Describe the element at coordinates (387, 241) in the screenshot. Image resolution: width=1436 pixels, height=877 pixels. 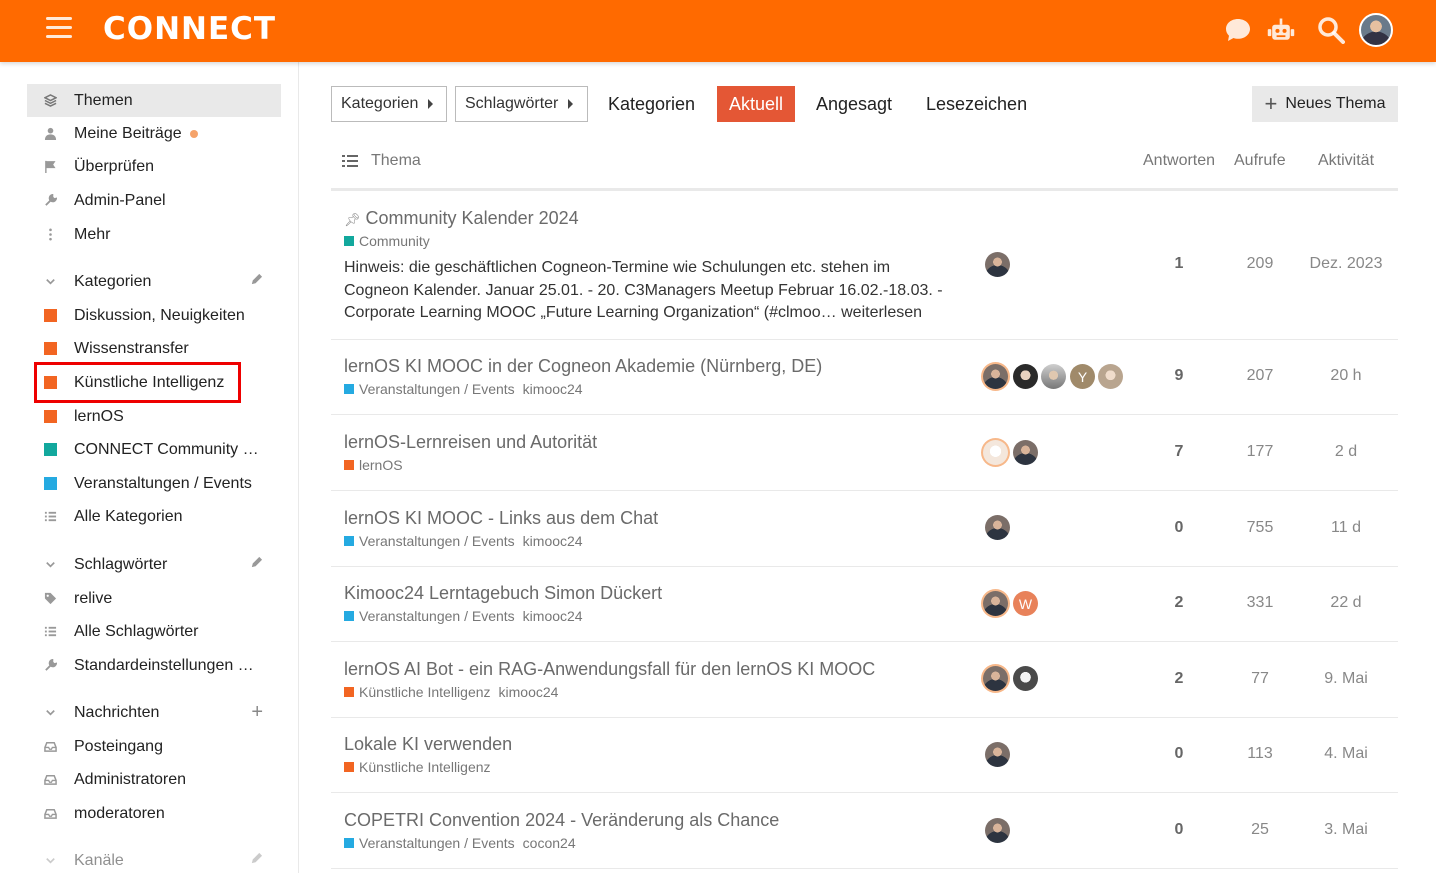
I see `topic-category: Community` at that location.